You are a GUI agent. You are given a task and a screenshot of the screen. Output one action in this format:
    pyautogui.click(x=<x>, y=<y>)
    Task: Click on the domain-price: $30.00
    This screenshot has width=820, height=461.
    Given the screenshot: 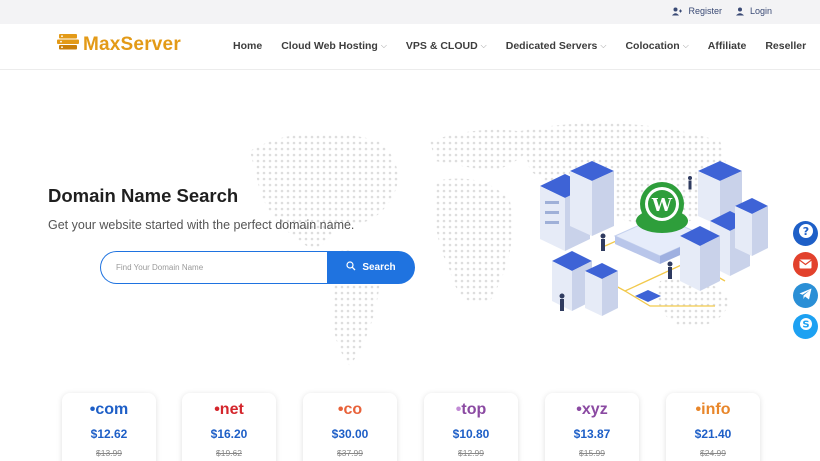 What is the action you would take?
    pyautogui.click(x=350, y=434)
    